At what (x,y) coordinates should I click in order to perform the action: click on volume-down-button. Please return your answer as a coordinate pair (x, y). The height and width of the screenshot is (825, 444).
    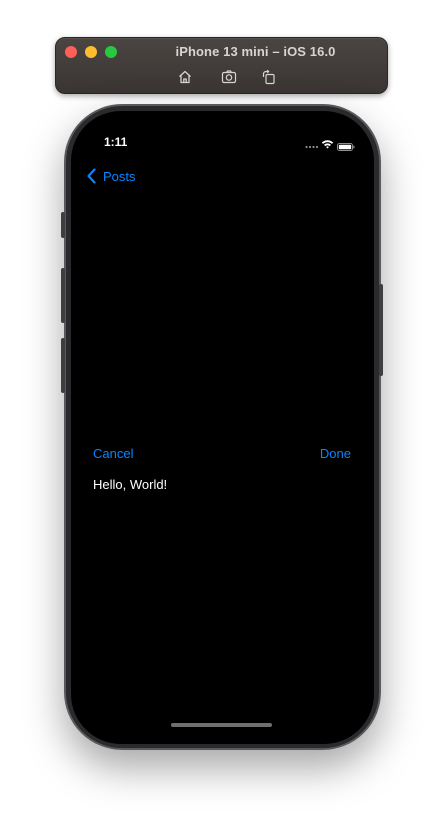
    Looking at the image, I should click on (63, 365).